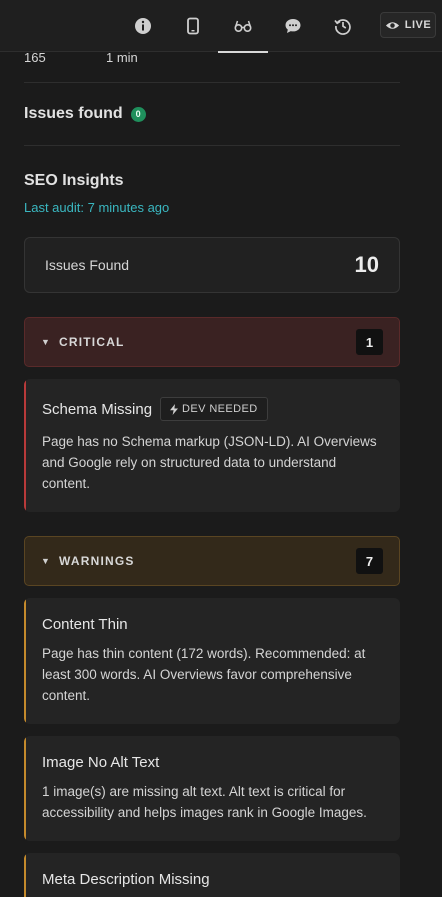 The width and height of the screenshot is (442, 897). What do you see at coordinates (101, 762) in the screenshot?
I see `issue-title: Image No Alt Text` at bounding box center [101, 762].